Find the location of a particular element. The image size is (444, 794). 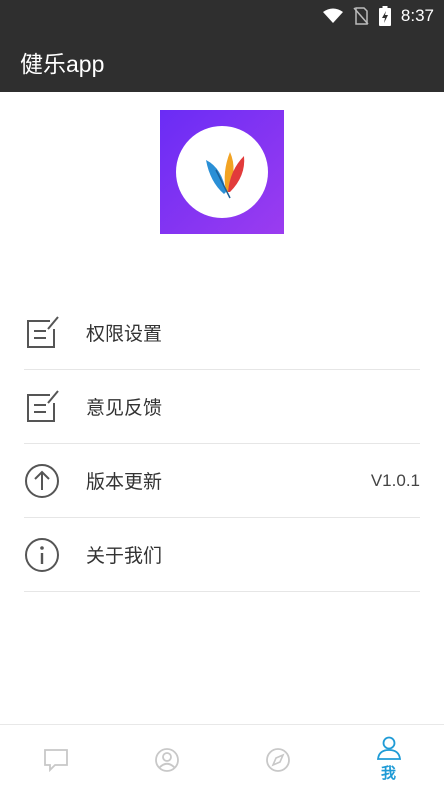

bottom-nav: 我 is located at coordinates (222, 759).